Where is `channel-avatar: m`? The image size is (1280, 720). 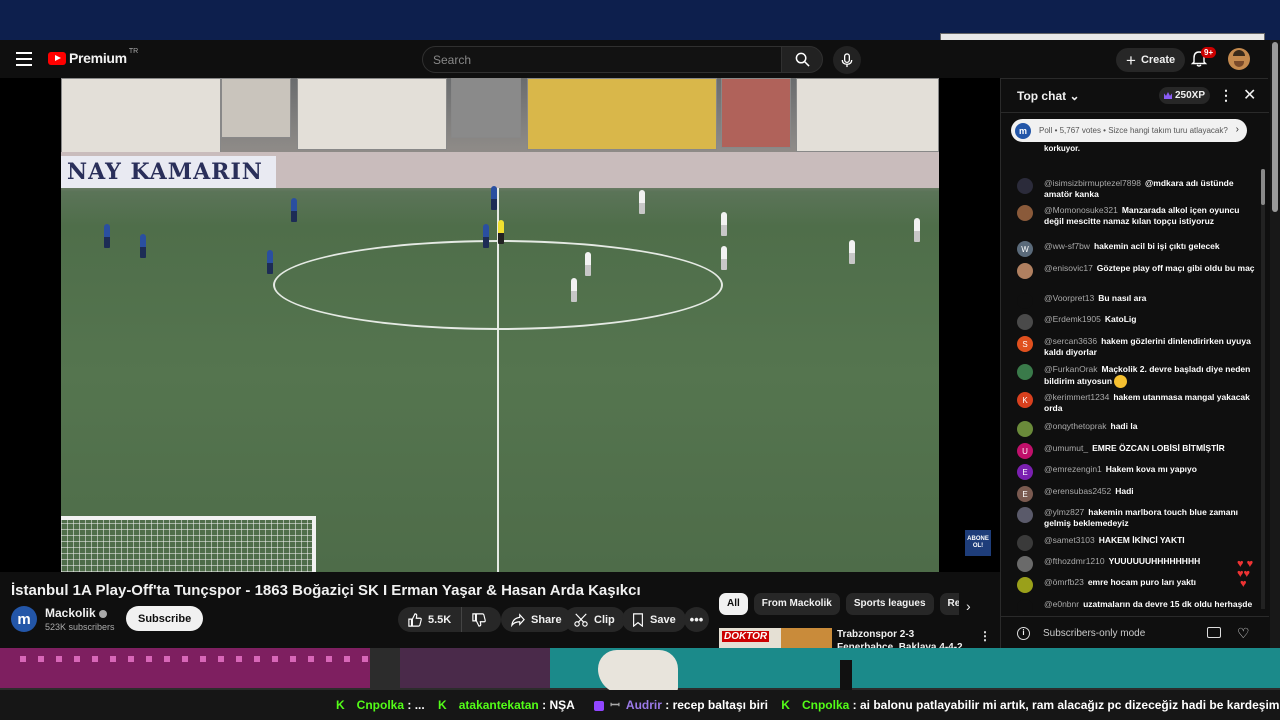 channel-avatar: m is located at coordinates (24, 619).